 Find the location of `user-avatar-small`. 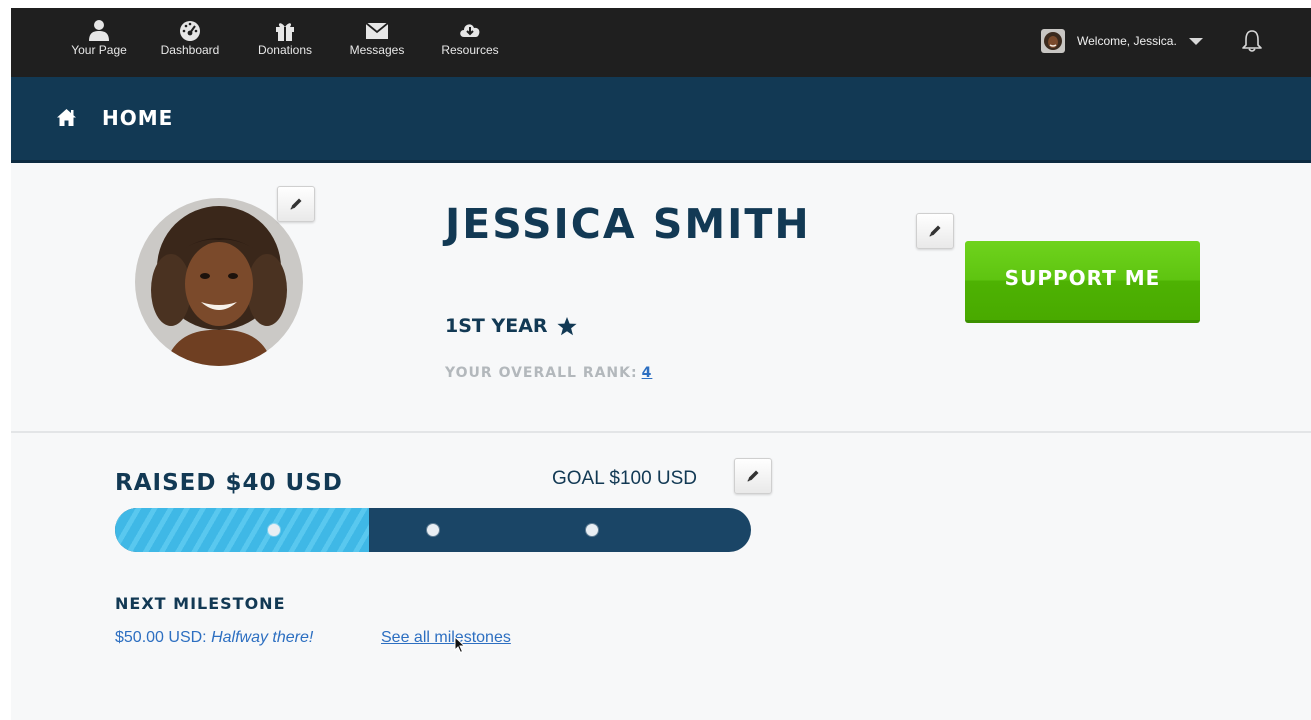

user-avatar-small is located at coordinates (1053, 41).